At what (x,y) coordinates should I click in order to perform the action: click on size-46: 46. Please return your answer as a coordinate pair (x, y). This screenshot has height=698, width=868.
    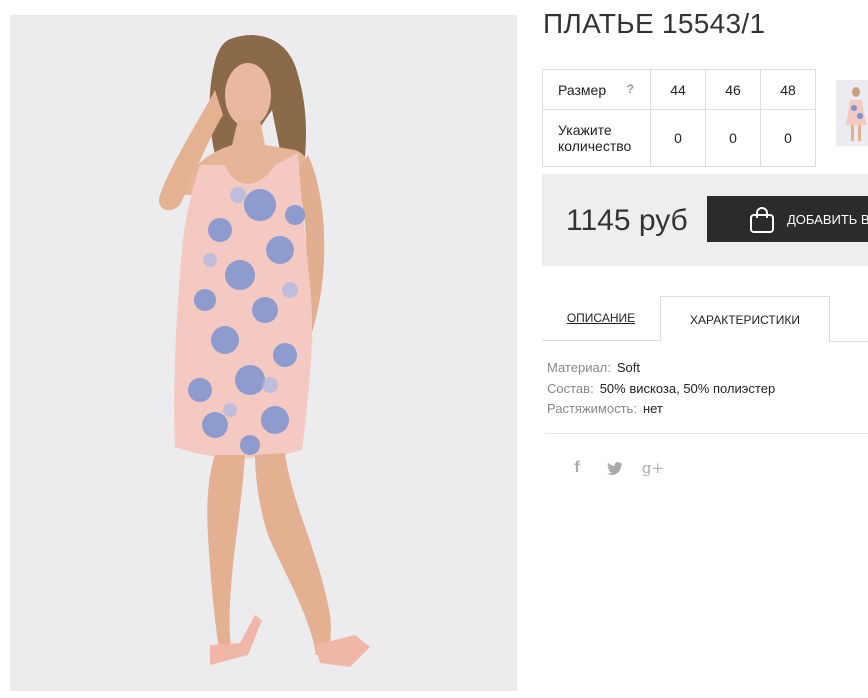
    Looking at the image, I should click on (733, 89).